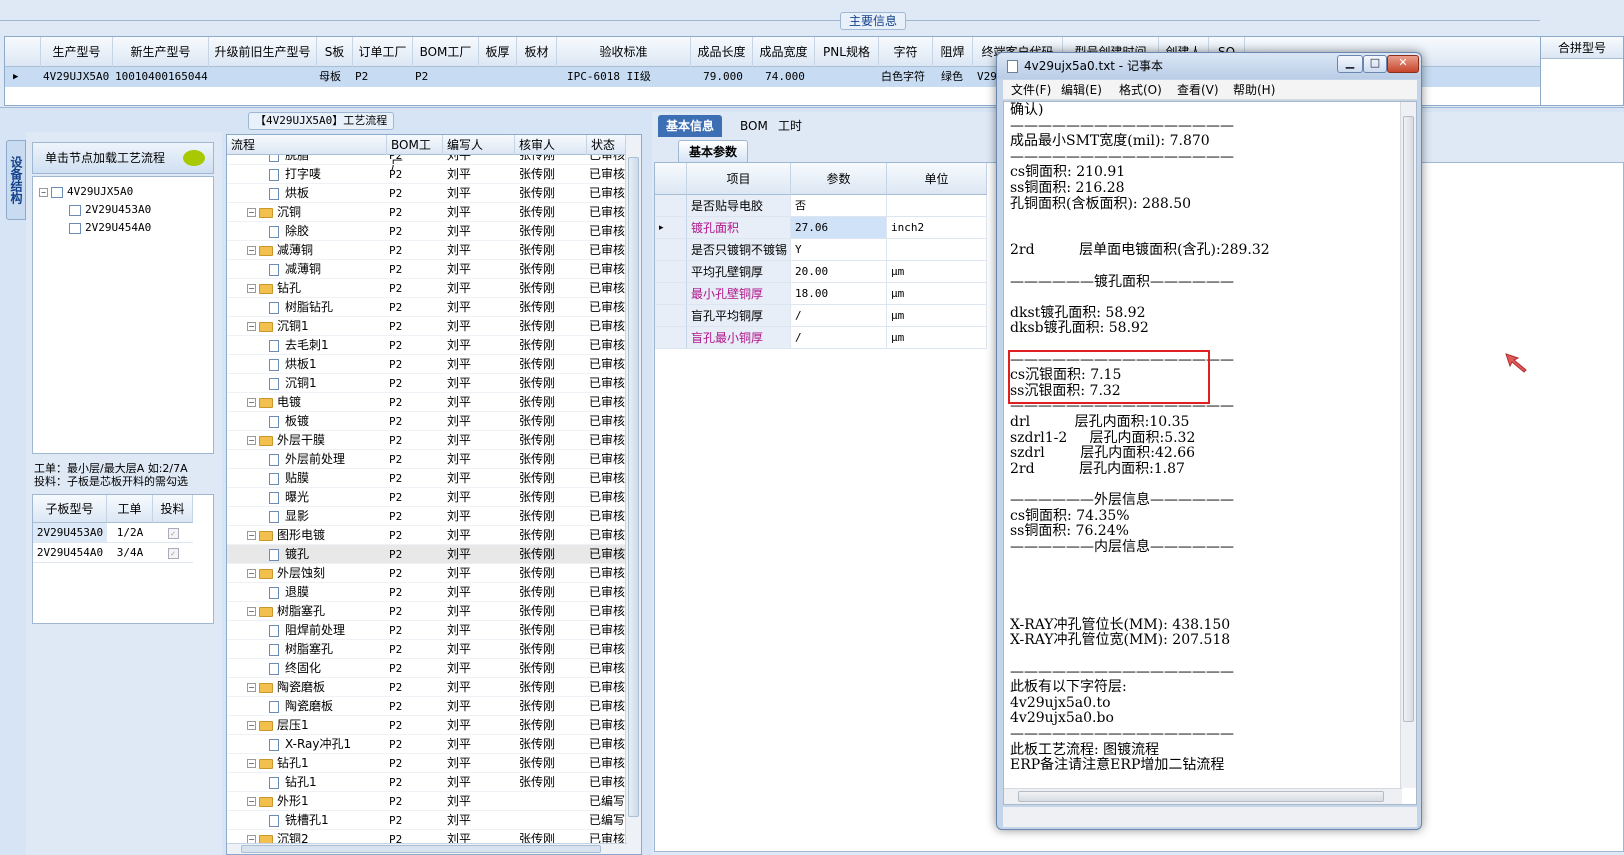 The width and height of the screenshot is (1624, 855). What do you see at coordinates (1375, 64) in the screenshot?
I see `maximize-button: □` at bounding box center [1375, 64].